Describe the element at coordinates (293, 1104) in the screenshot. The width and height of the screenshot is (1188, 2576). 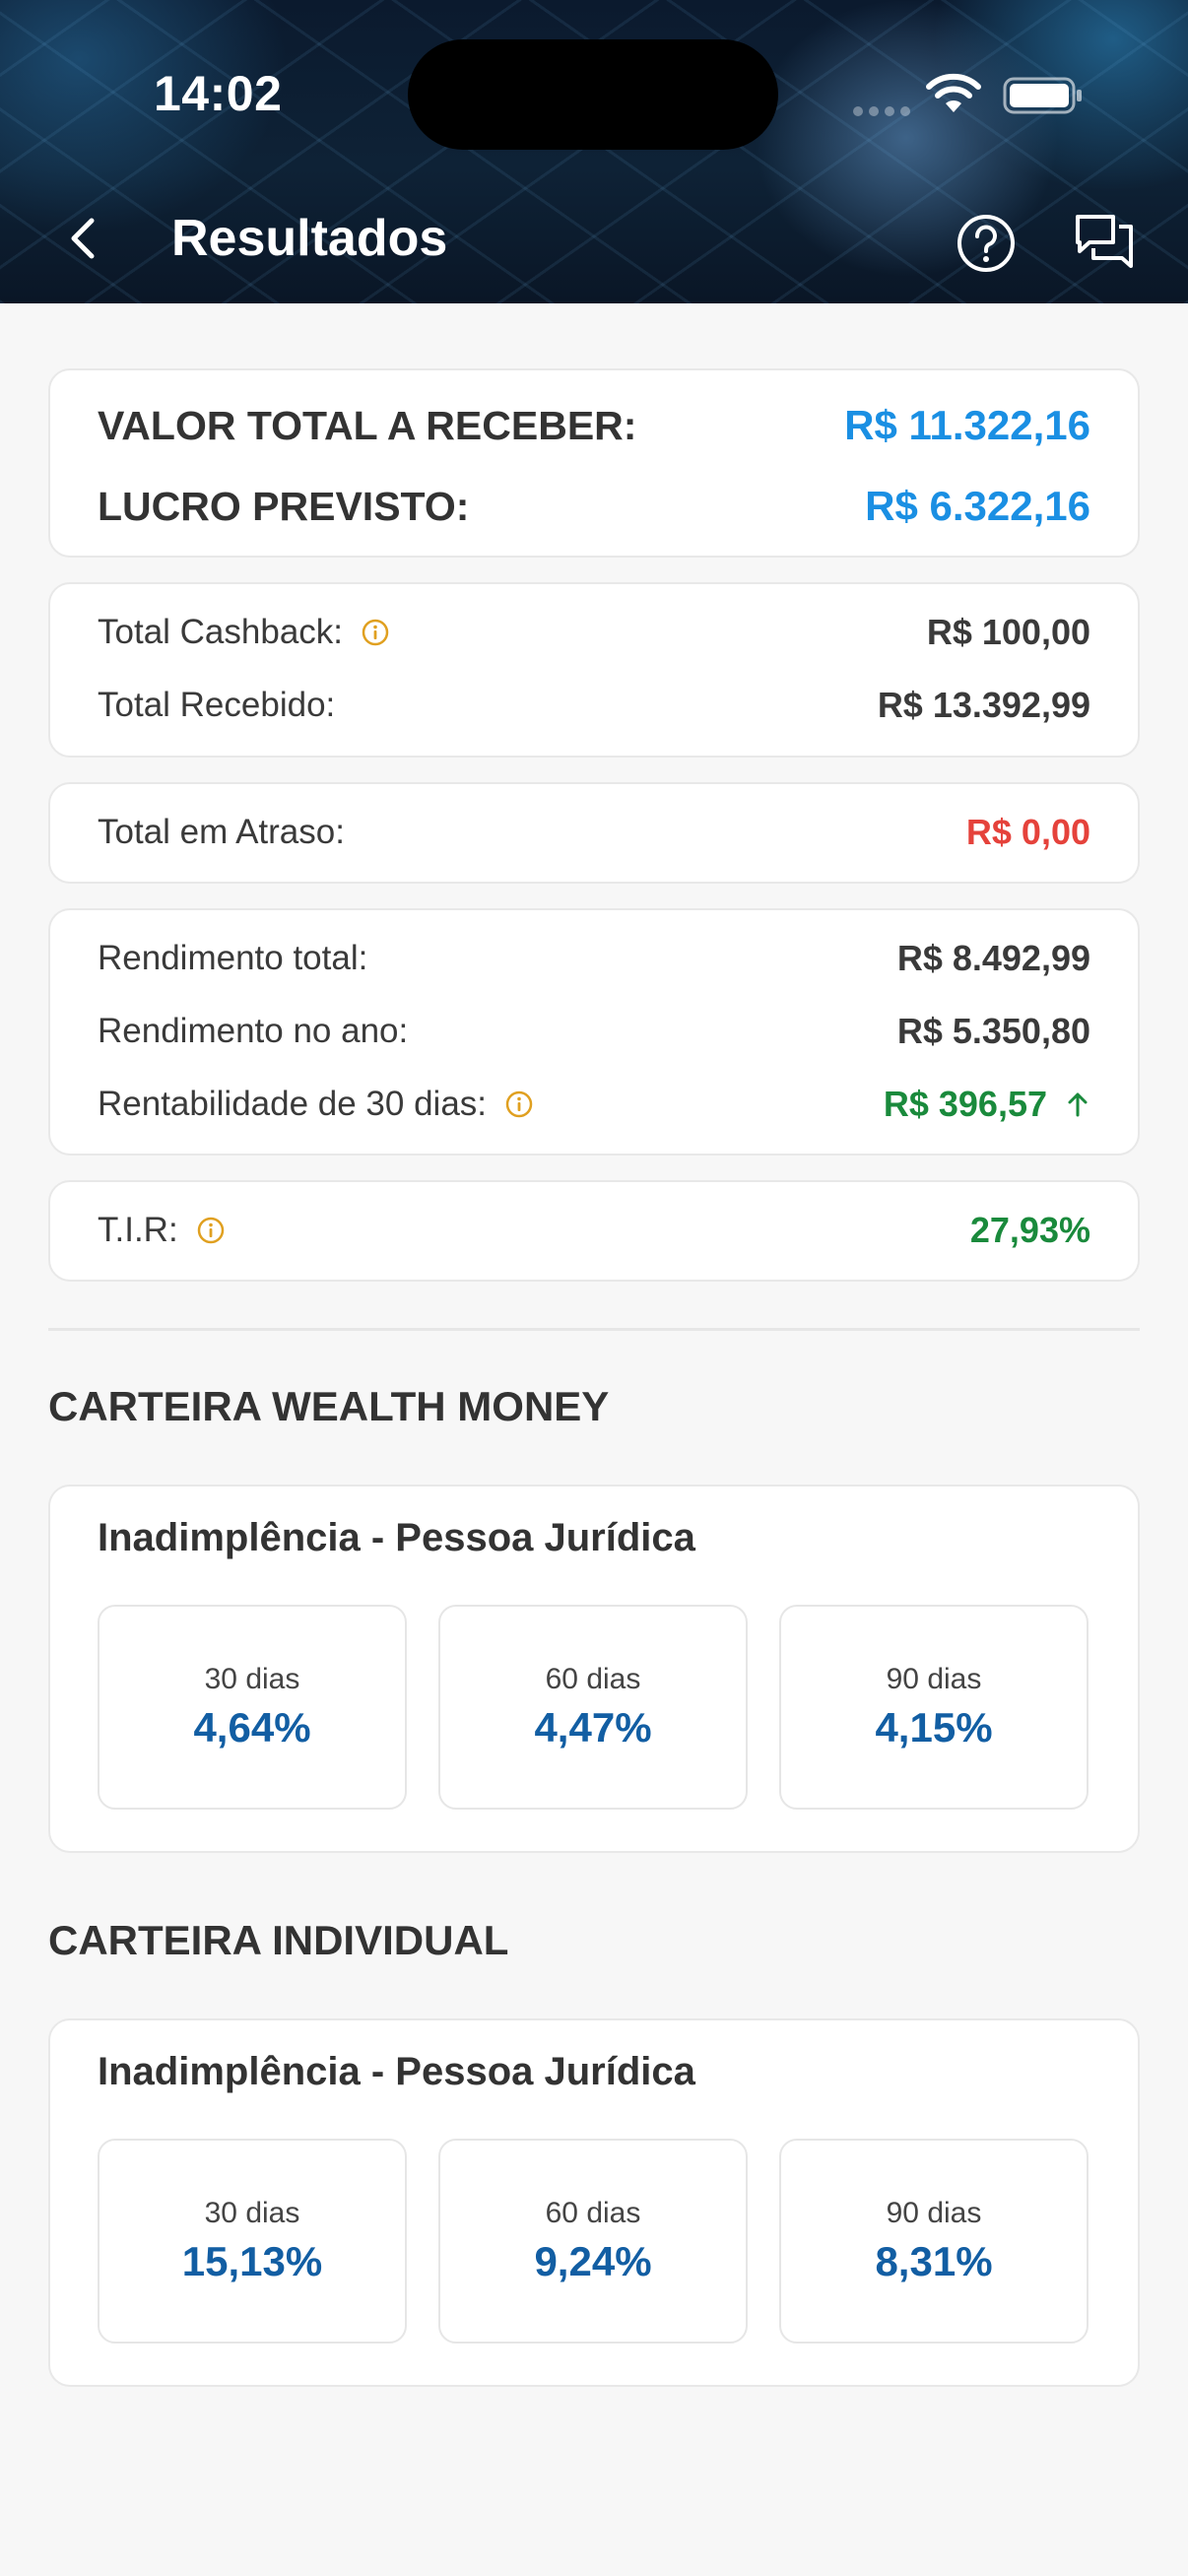
I see `thirty-day-return-label: Rentabilidade de 30 dias:` at that location.